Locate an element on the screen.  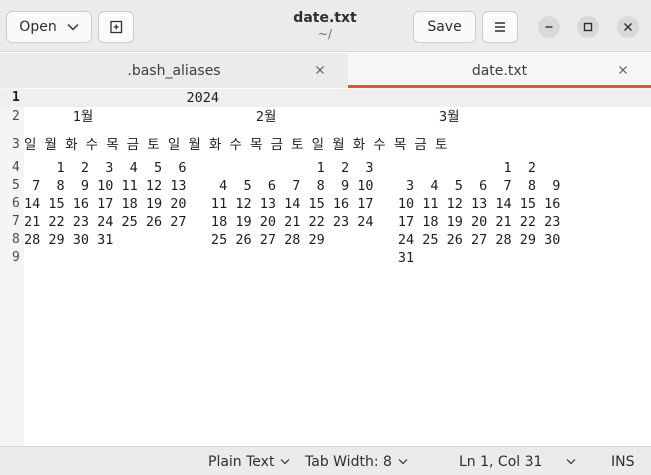
editor-line: 9 31 is located at coordinates (325, 258).